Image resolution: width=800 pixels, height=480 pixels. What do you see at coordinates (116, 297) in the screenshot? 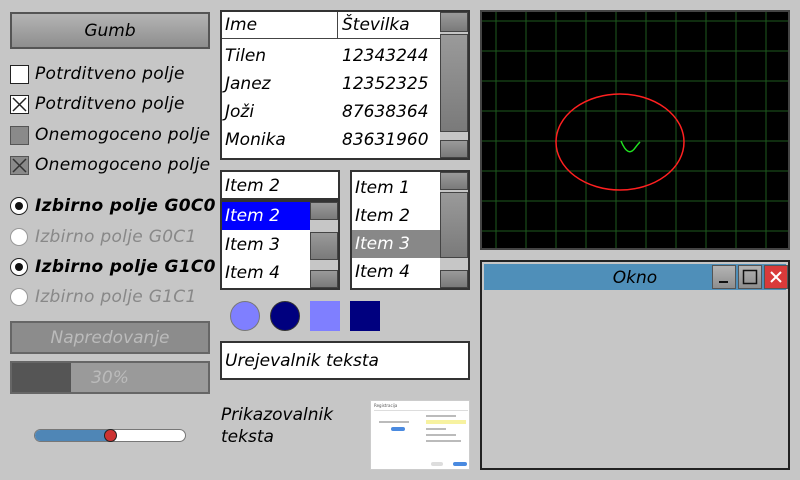
I see `radio-g1c1-label: Izbirno polje G1C1` at bounding box center [116, 297].